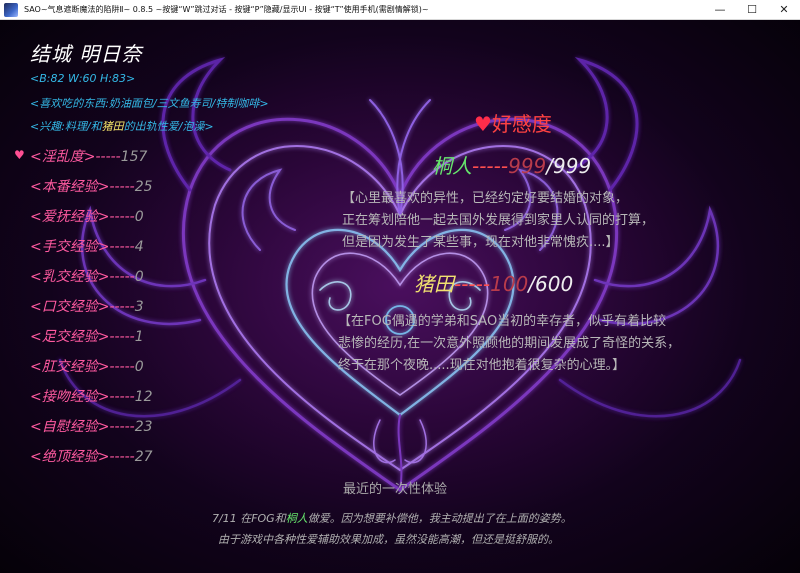  What do you see at coordinates (70, 397) in the screenshot?
I see `stat-label: <接吻经验>` at bounding box center [70, 397].